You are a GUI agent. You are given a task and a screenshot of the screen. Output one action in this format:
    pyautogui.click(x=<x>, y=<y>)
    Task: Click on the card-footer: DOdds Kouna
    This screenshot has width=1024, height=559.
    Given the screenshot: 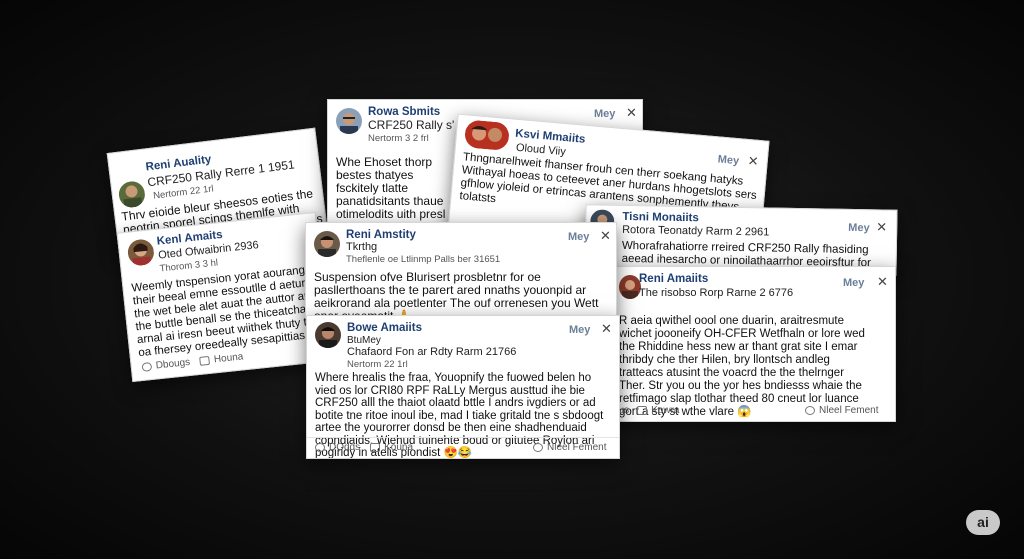 What is the action you would take?
    pyautogui.click(x=364, y=447)
    